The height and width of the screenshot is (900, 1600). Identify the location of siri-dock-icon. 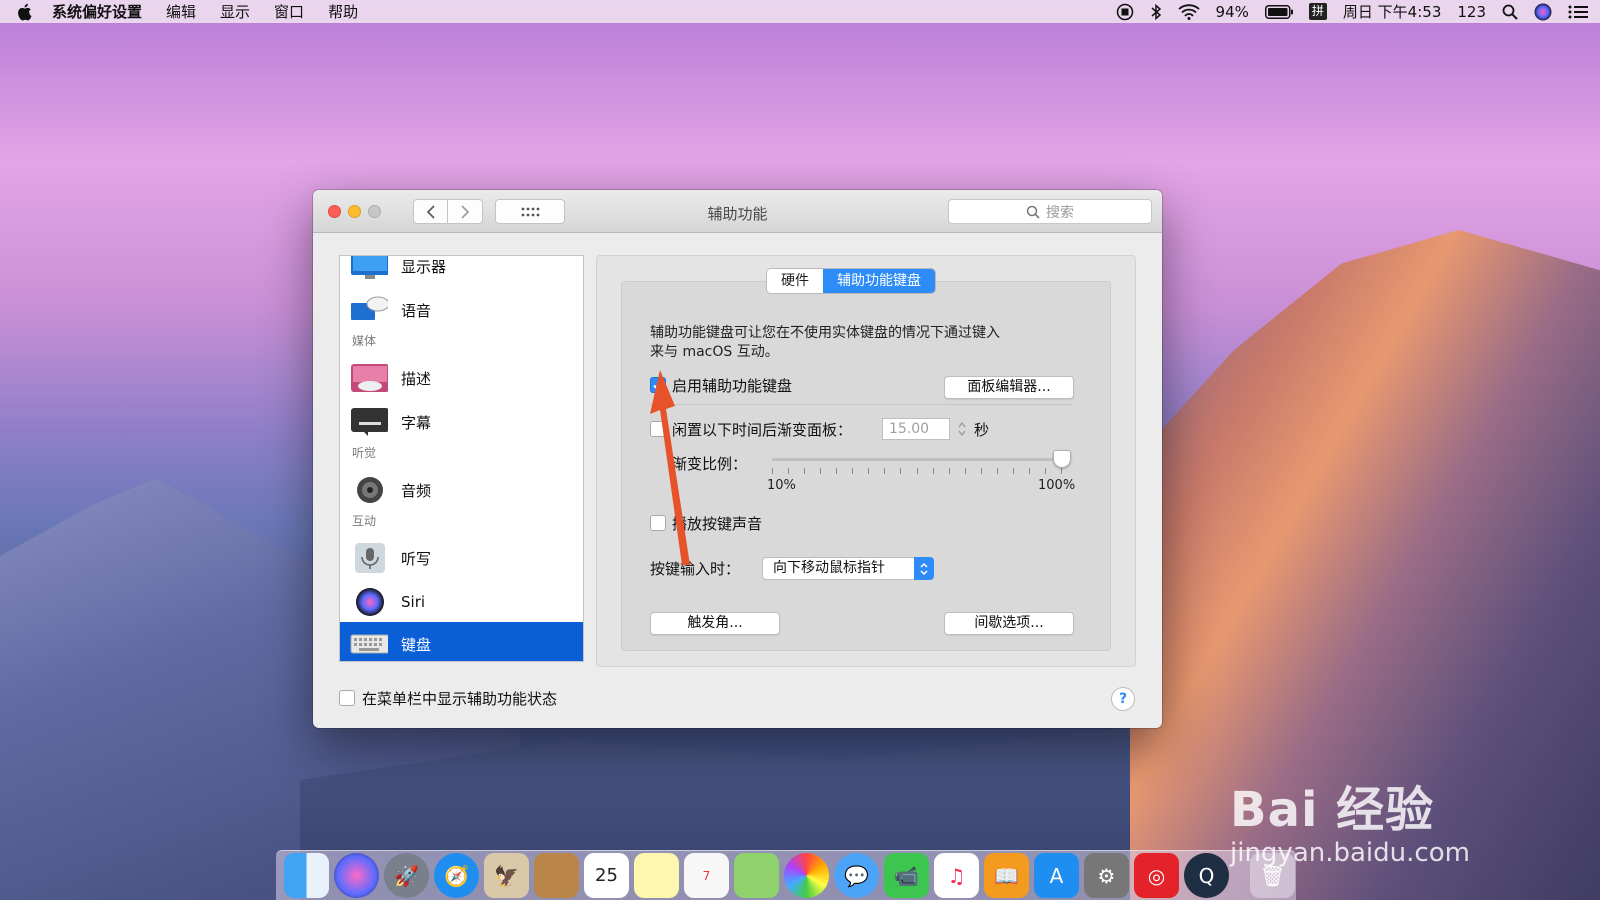
(356, 875).